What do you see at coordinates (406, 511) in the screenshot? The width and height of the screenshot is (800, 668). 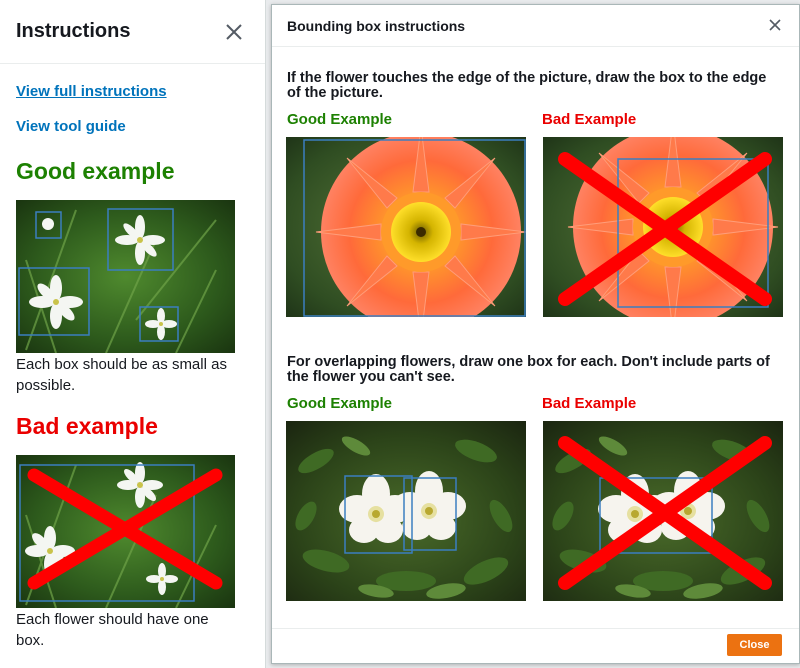 I see `anemone-good-example-image` at bounding box center [406, 511].